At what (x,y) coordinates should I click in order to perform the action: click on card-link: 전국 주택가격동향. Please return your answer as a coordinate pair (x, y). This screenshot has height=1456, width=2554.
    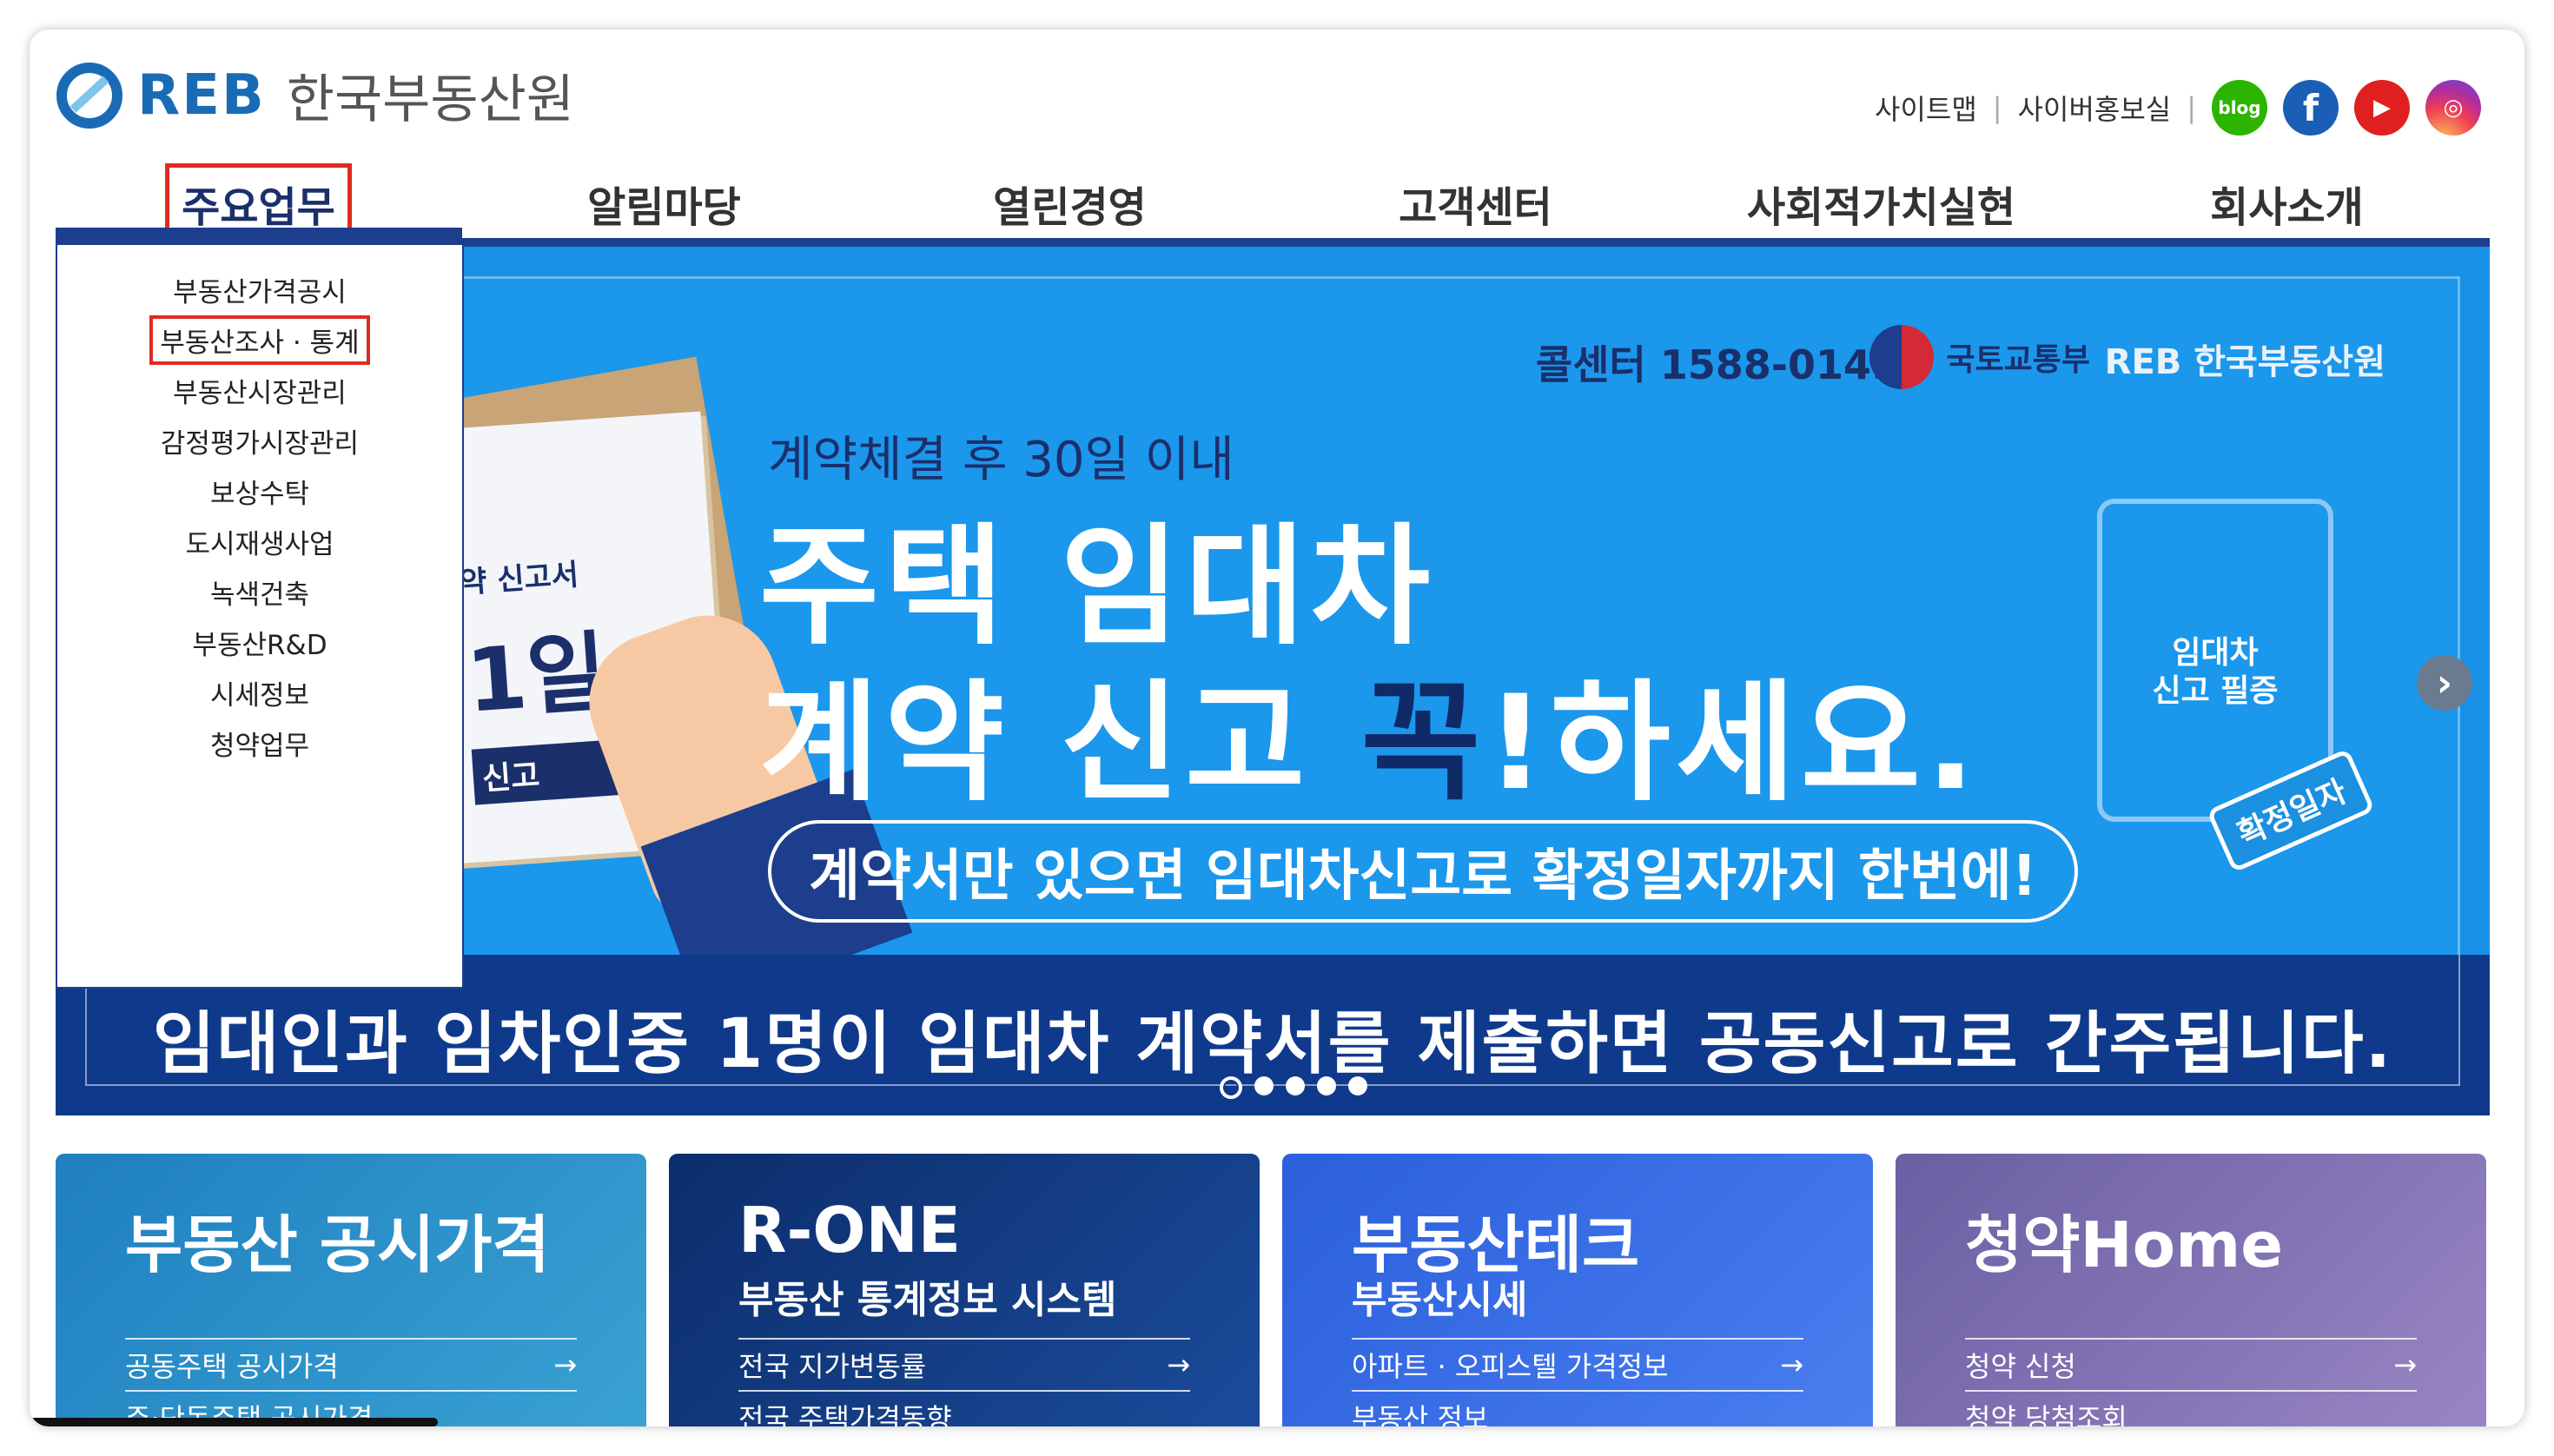
    Looking at the image, I should click on (964, 1408).